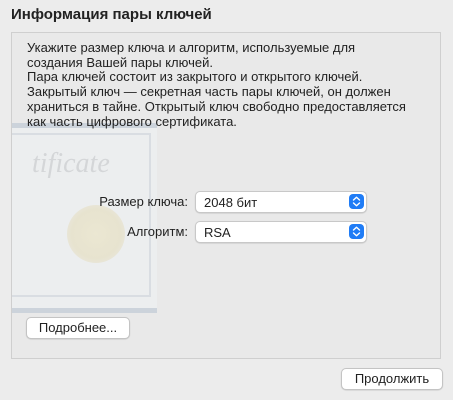  Describe the element at coordinates (281, 232) in the screenshot. I see `algorithm-popup: RSA` at that location.